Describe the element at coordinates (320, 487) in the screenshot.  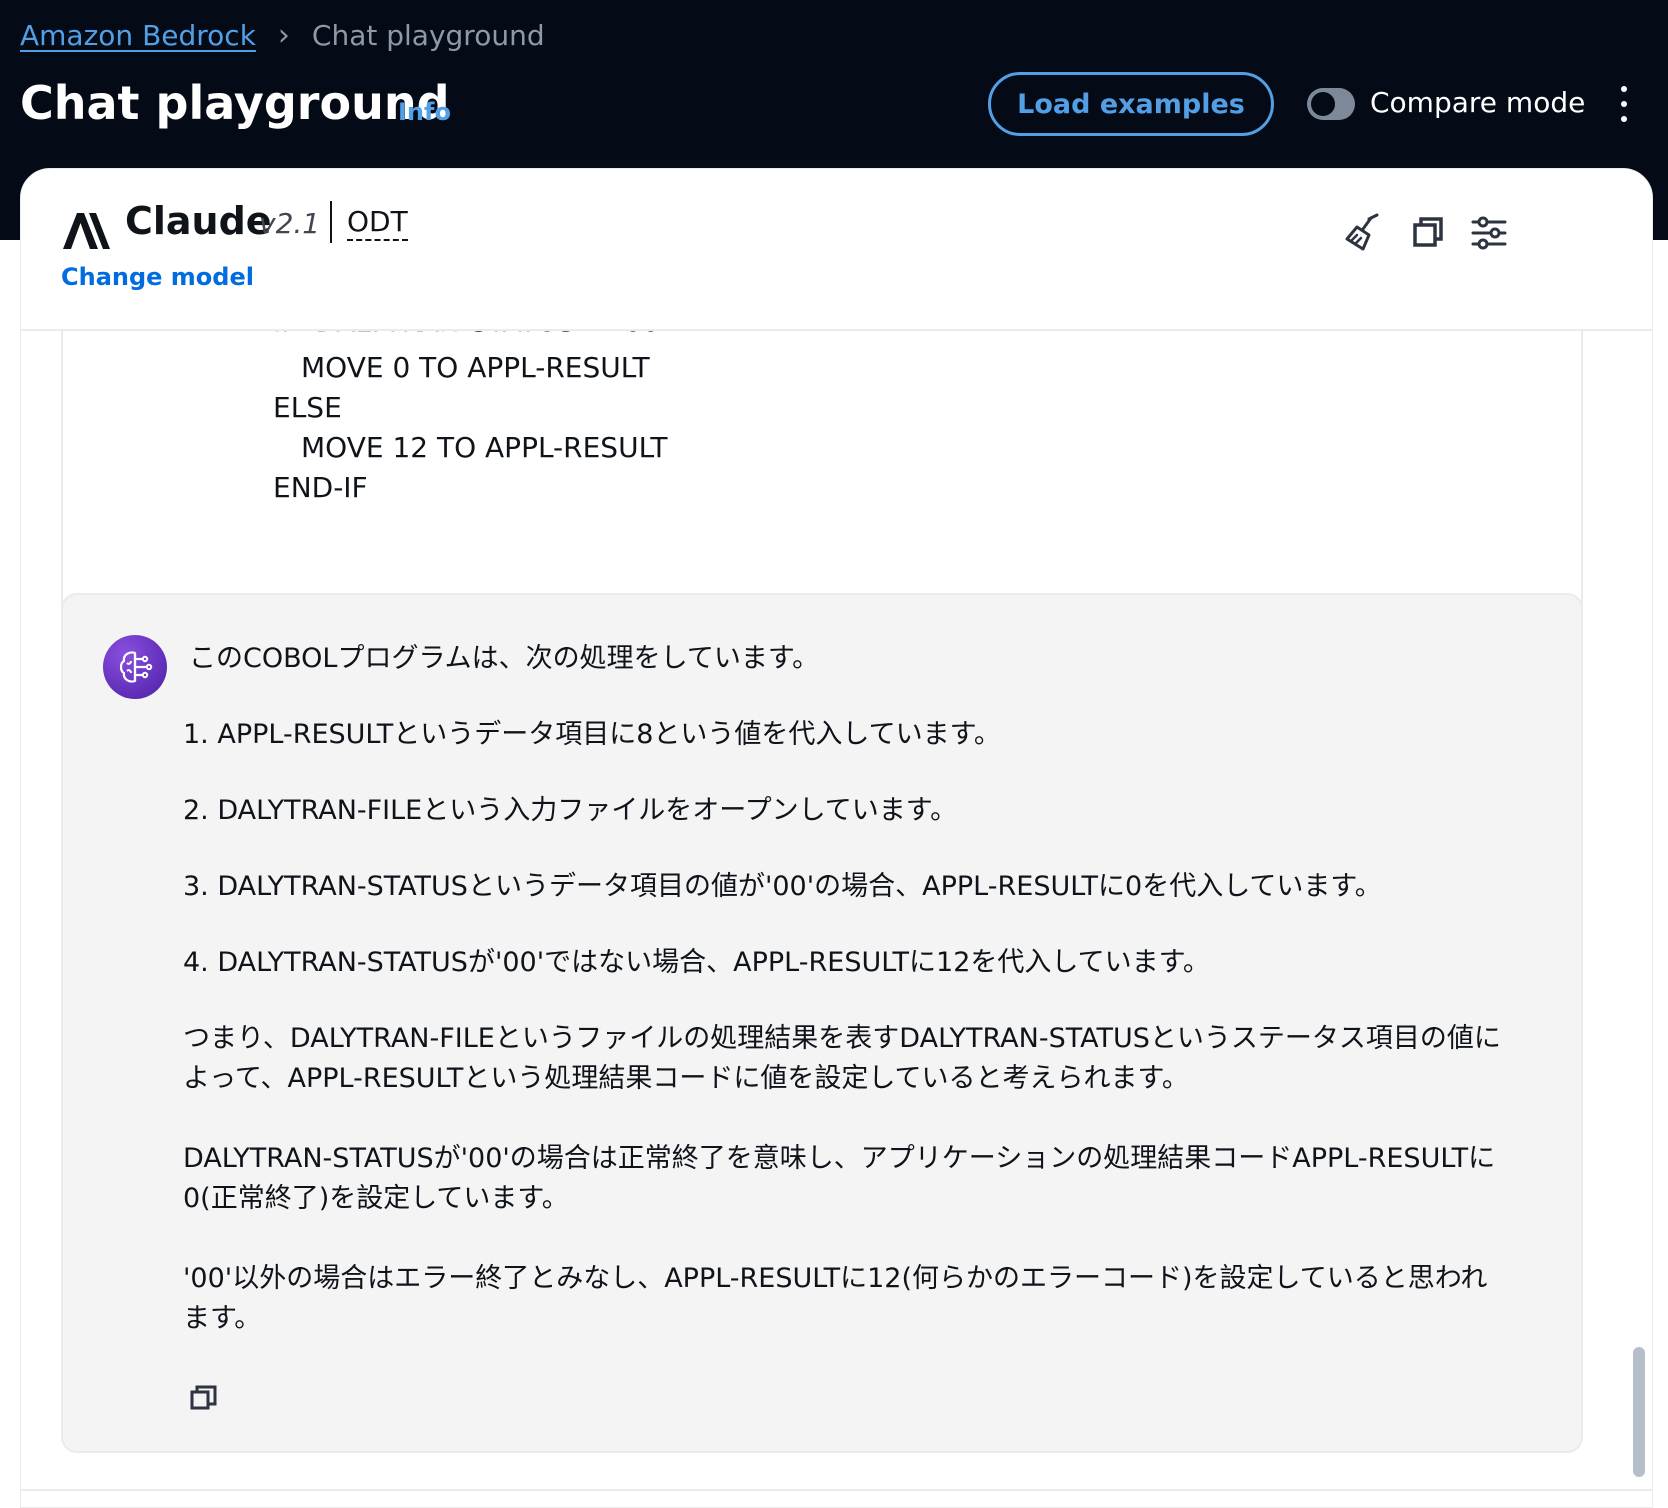
I see `code-line: END-IF` at that location.